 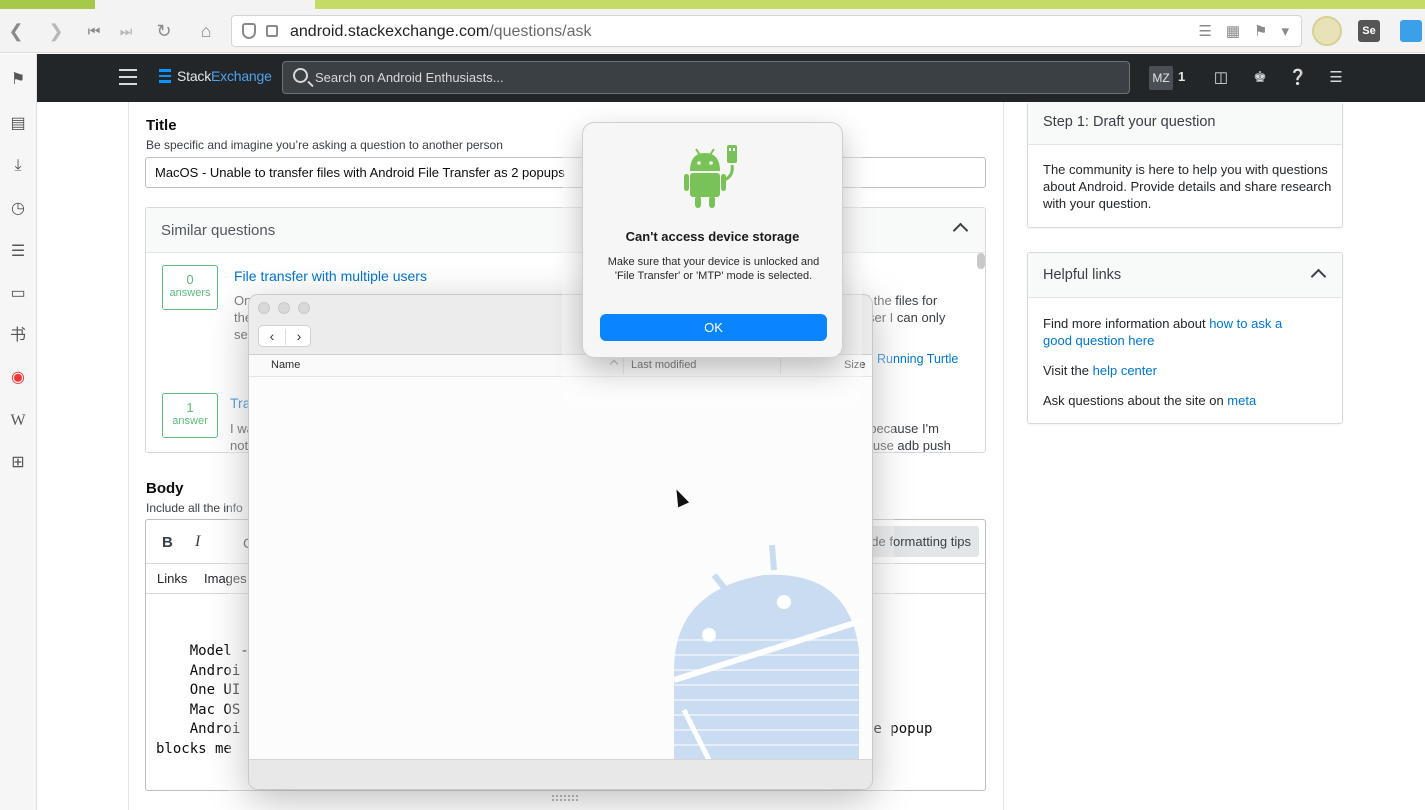 I want to click on draft-card-header: Step 1: Draft your question, so click(x=1185, y=123).